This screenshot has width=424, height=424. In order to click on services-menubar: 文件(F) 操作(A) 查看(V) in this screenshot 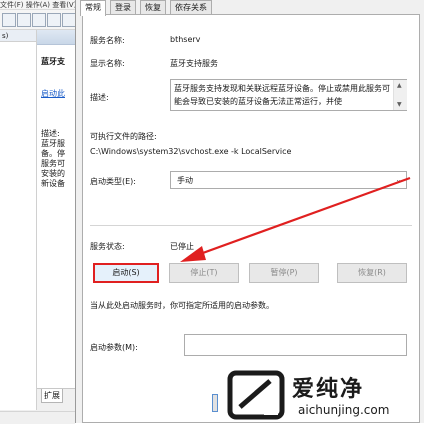, I will do `click(37, 5)`.